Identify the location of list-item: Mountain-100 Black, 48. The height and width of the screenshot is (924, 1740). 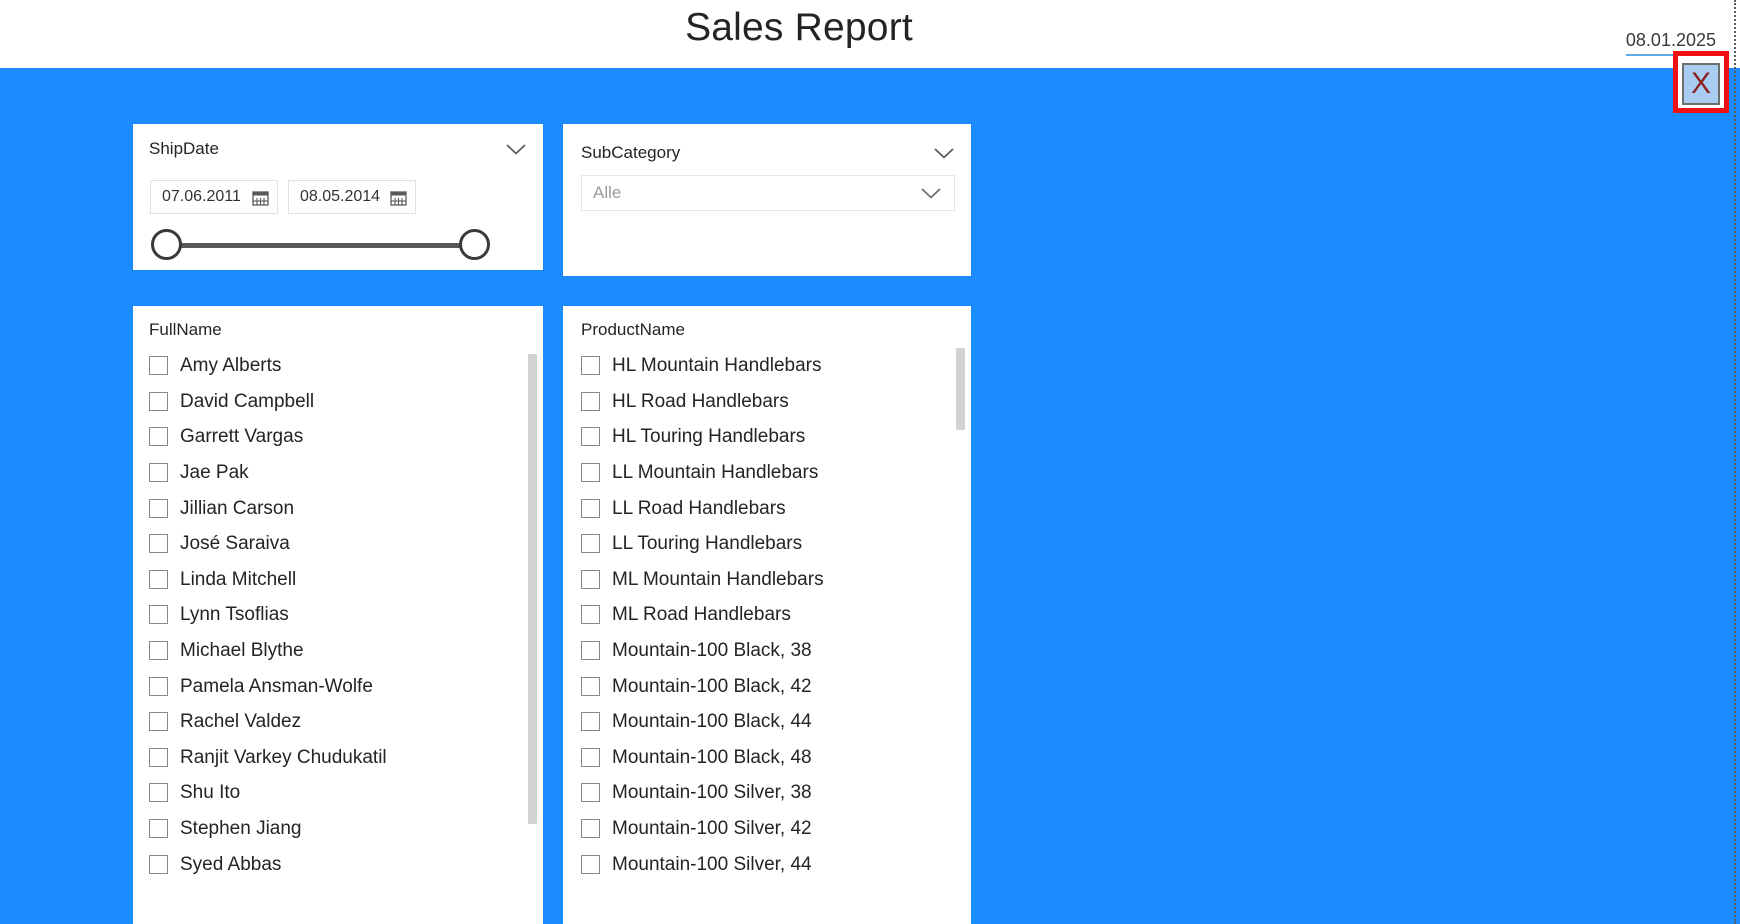
(767, 758).